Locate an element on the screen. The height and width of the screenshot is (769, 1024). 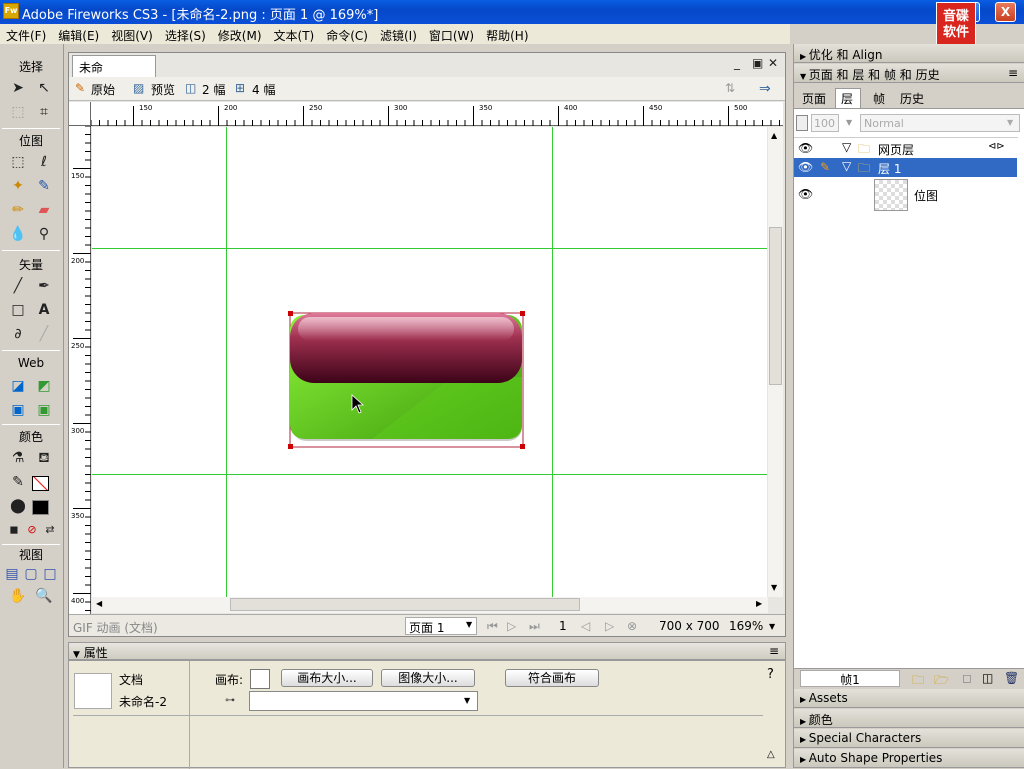
stop-icon: ⊗ is located at coordinates (632, 626).